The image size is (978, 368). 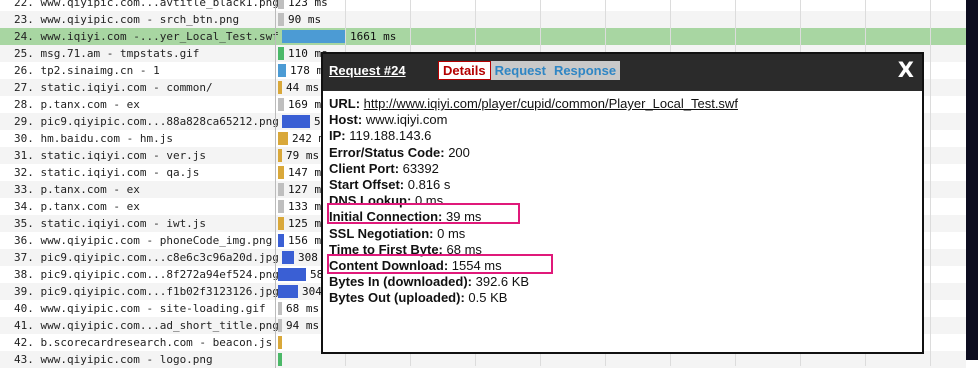 I want to click on detail-field: Host: www.iqiyi.com, so click(x=624, y=120).